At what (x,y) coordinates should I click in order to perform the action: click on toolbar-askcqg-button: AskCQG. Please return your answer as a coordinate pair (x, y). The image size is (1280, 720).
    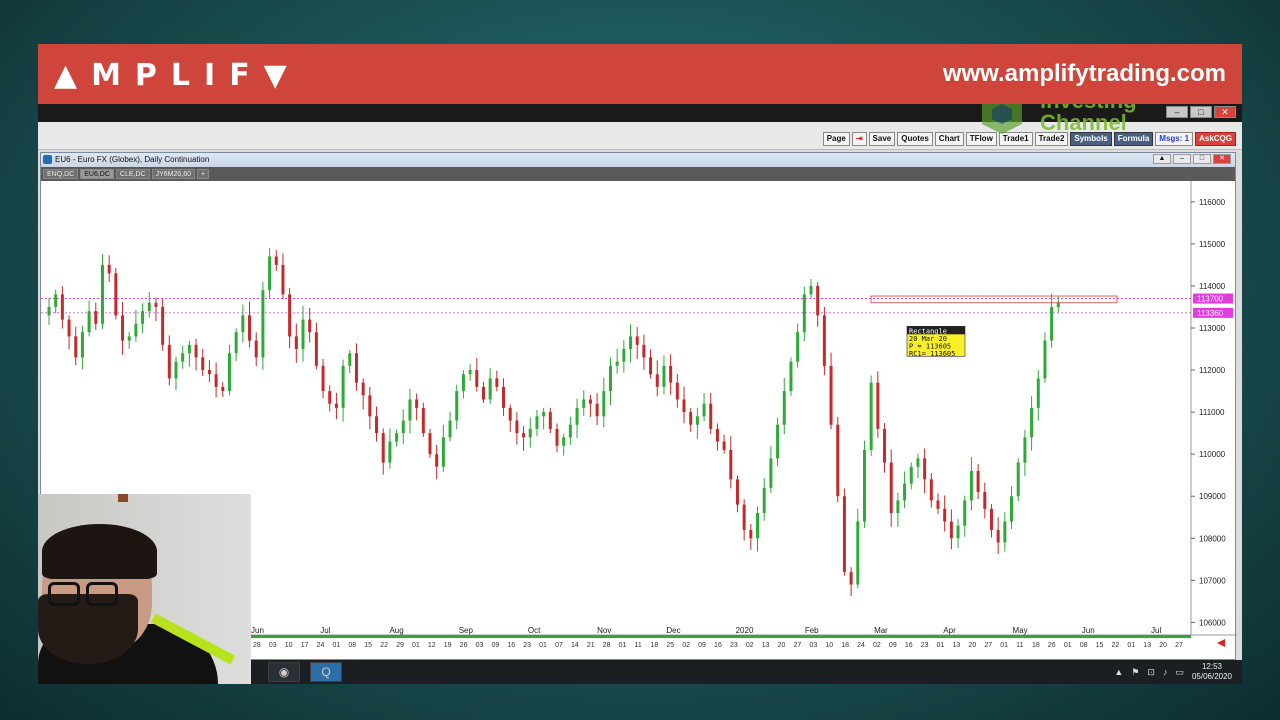
    Looking at the image, I should click on (1215, 139).